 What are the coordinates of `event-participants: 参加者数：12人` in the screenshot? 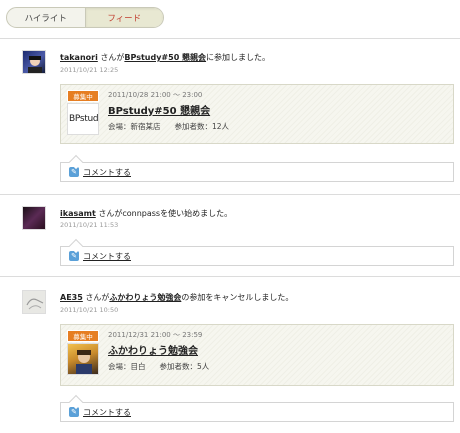 It's located at (202, 126).